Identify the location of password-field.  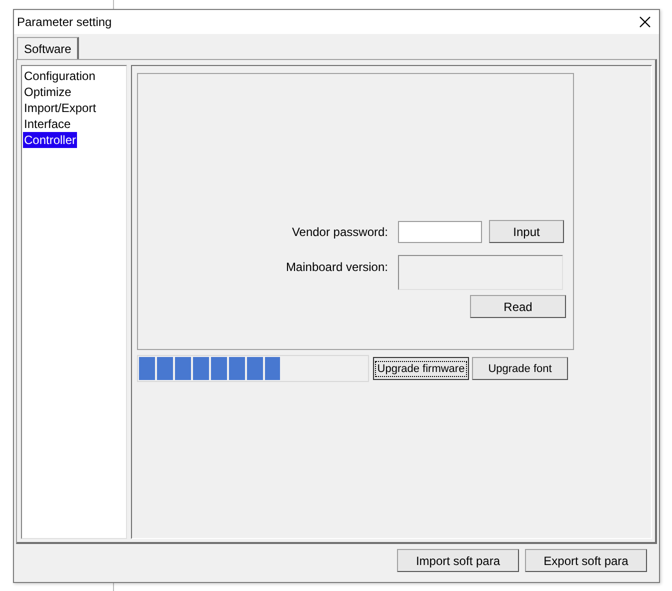
(440, 231).